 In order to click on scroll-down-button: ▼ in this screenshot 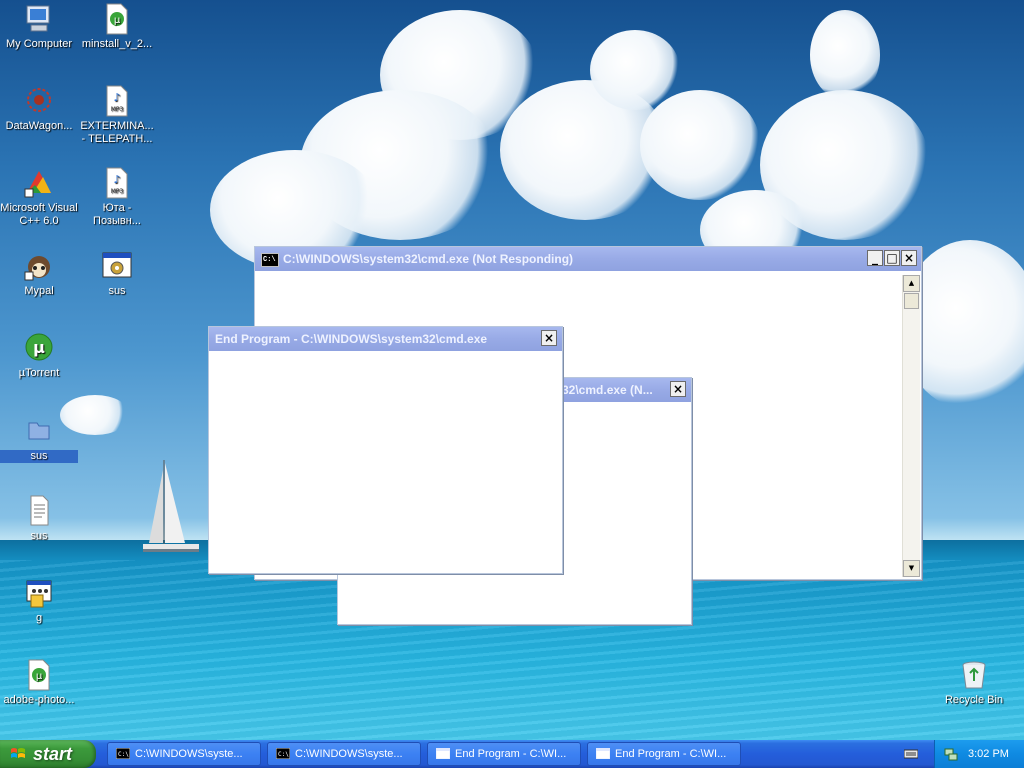, I will do `click(911, 568)`.